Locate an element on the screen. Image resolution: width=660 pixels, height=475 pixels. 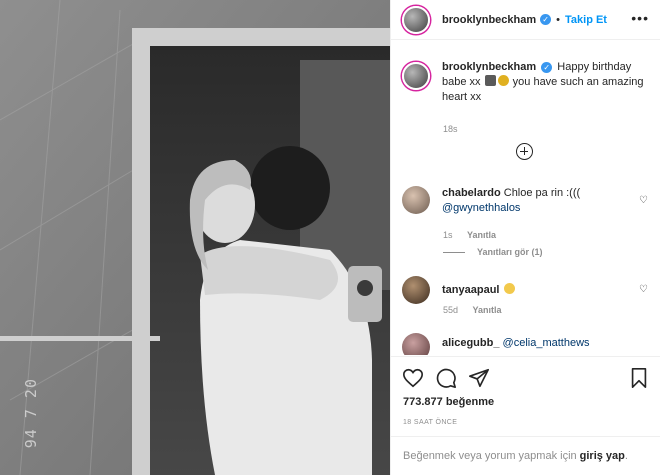
kiss-face-icon is located at coordinates (503, 80).